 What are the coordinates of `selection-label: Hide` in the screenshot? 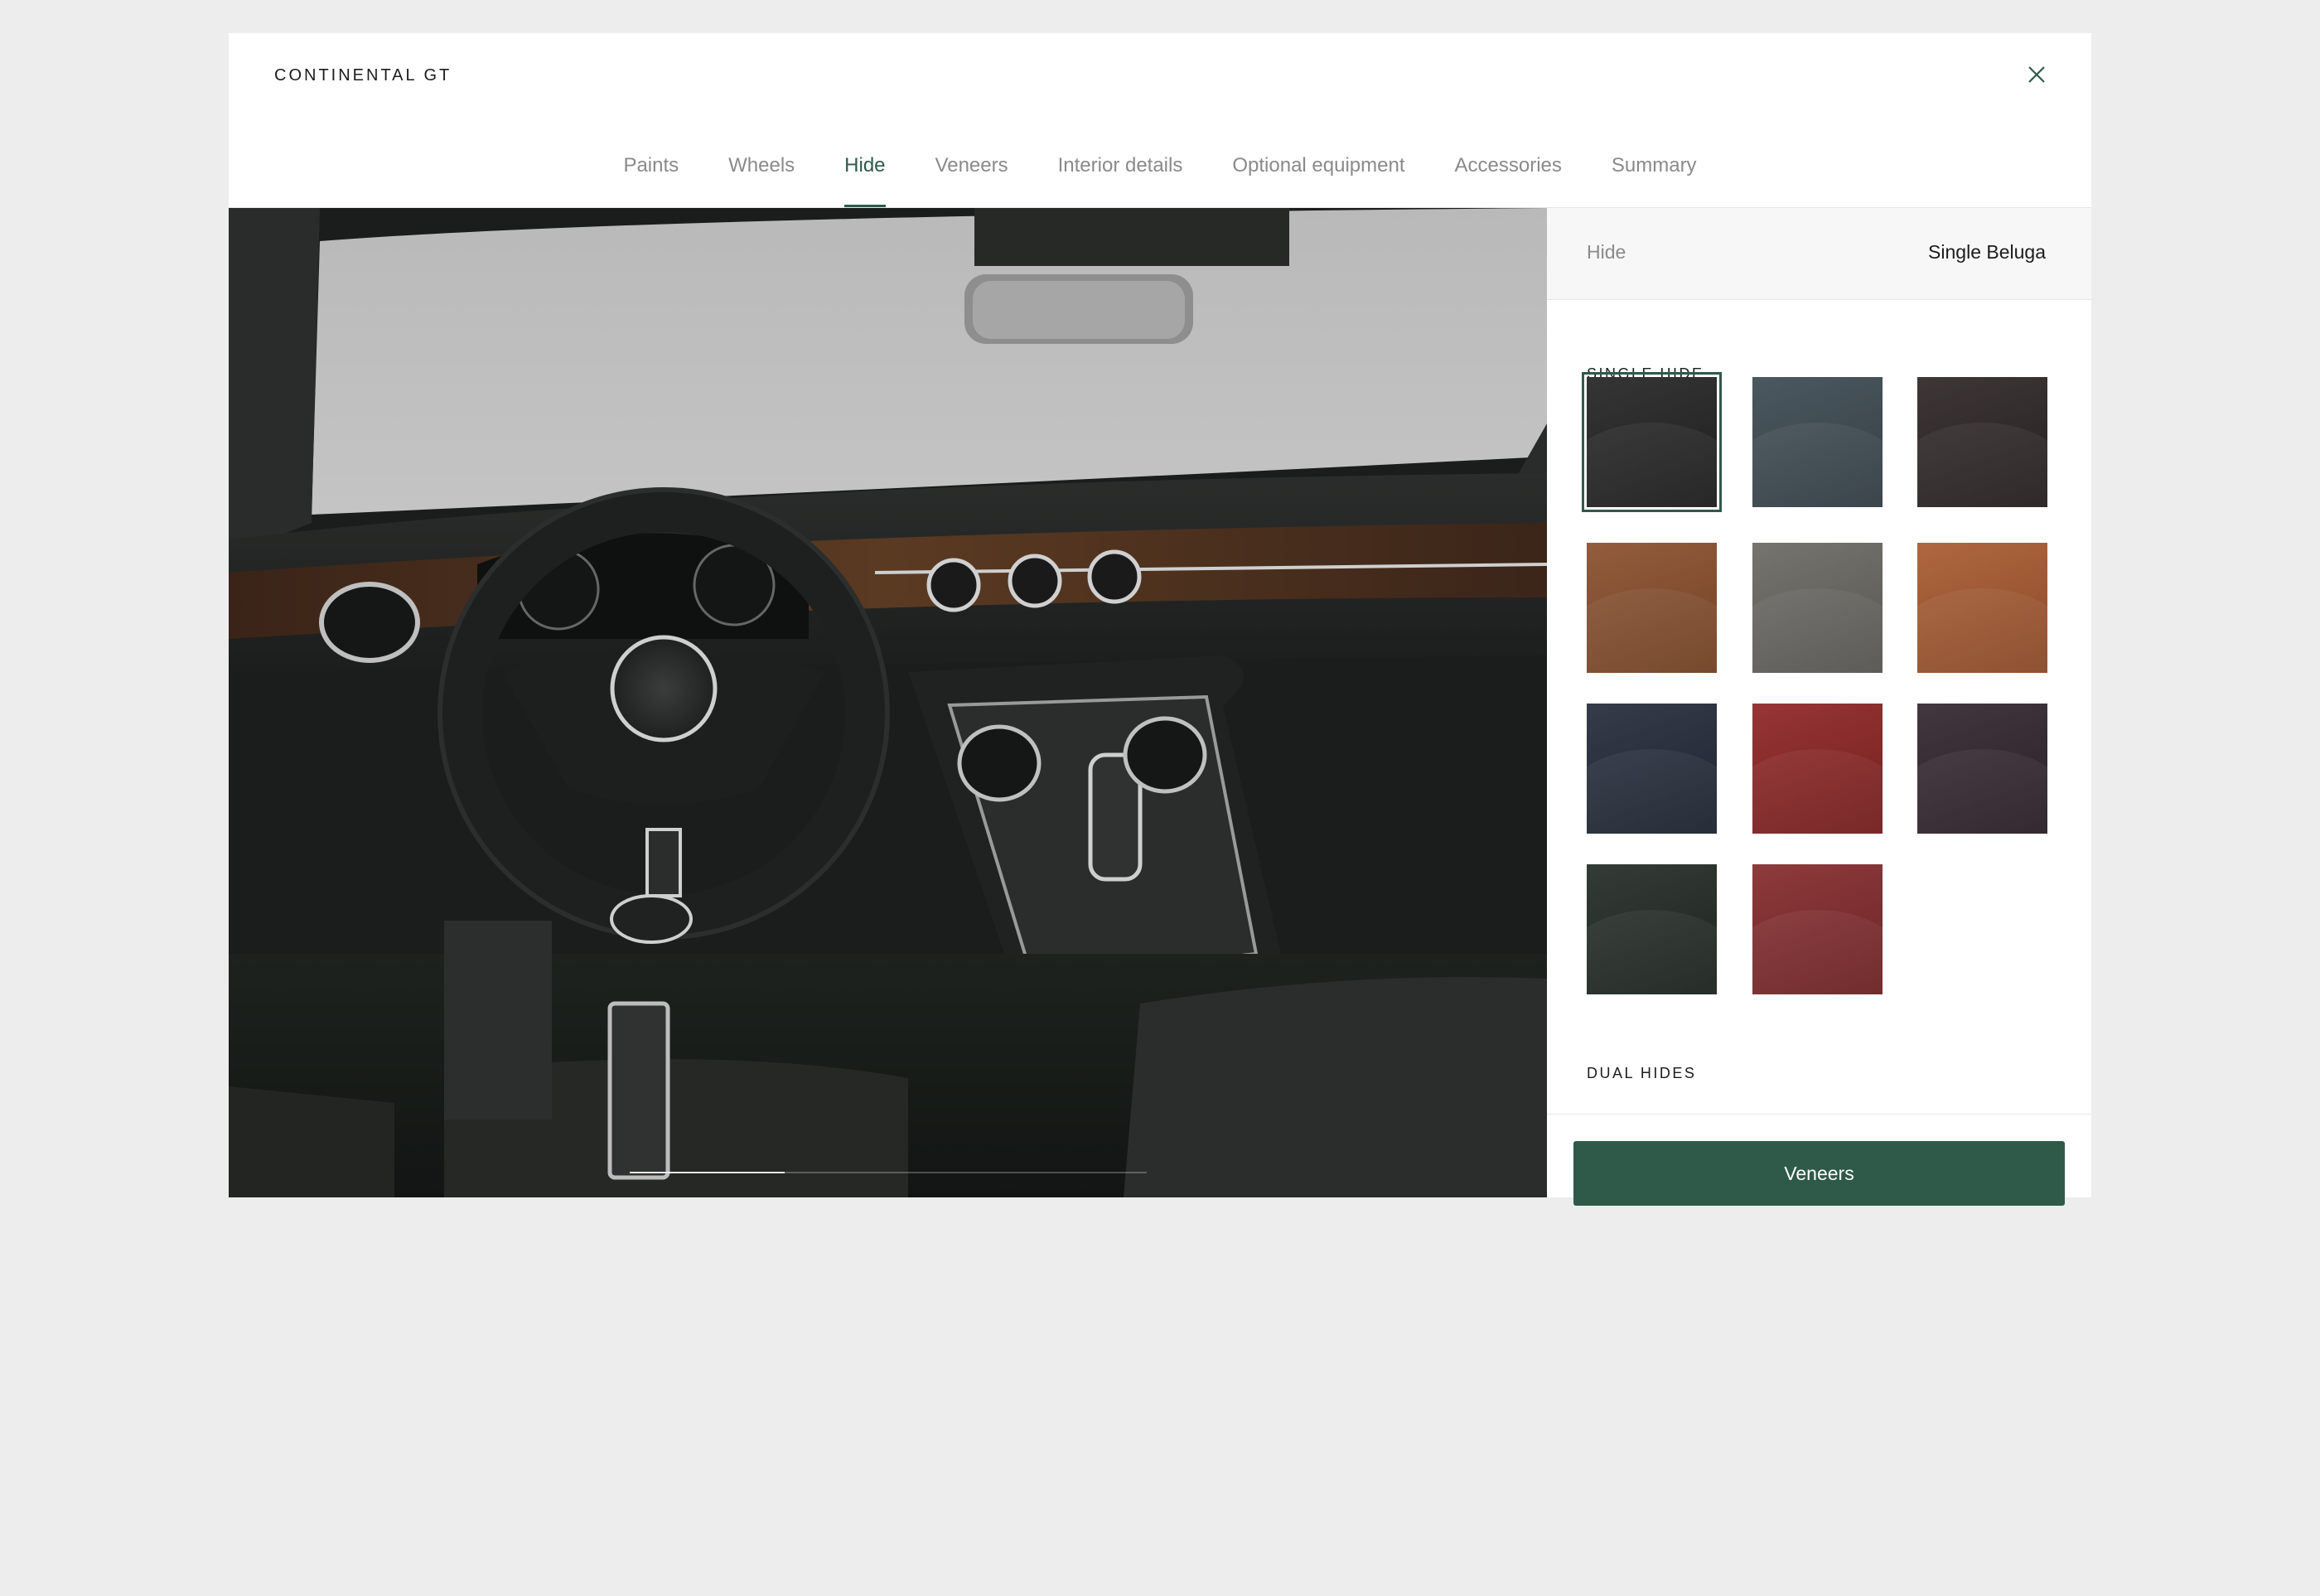 It's located at (1606, 252).